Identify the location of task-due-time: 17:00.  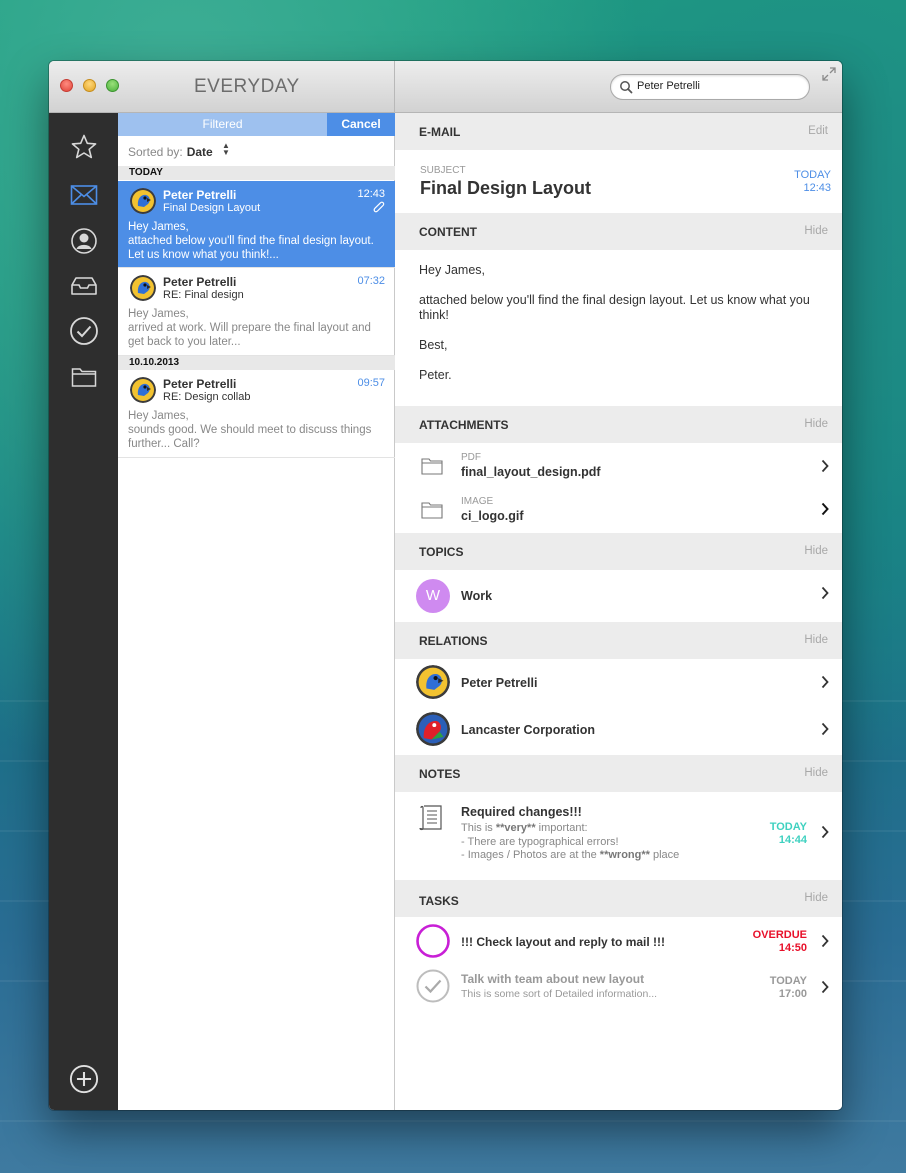
(792, 994).